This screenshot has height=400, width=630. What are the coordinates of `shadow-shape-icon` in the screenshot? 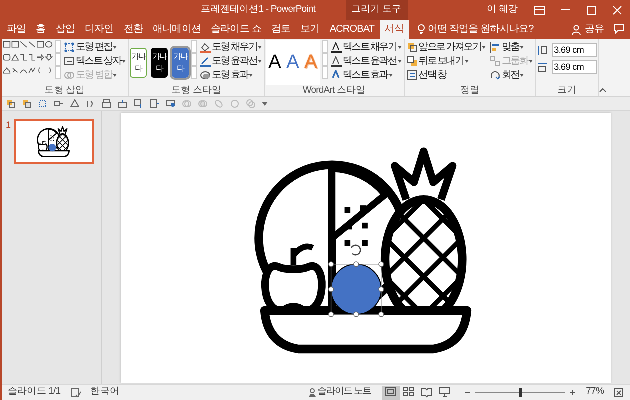 It's located at (205, 75).